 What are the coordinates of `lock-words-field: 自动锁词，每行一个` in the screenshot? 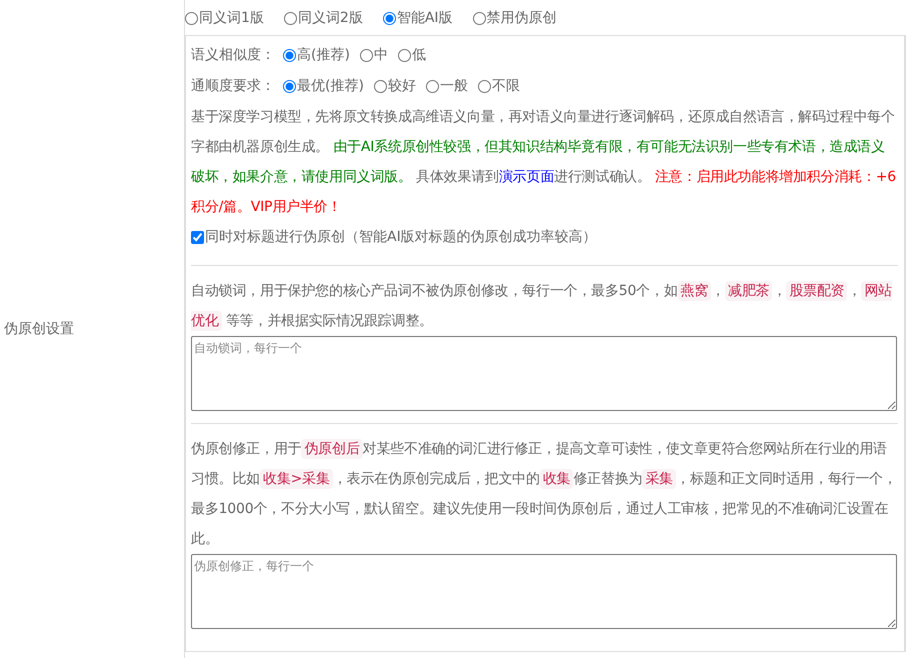 It's located at (544, 373).